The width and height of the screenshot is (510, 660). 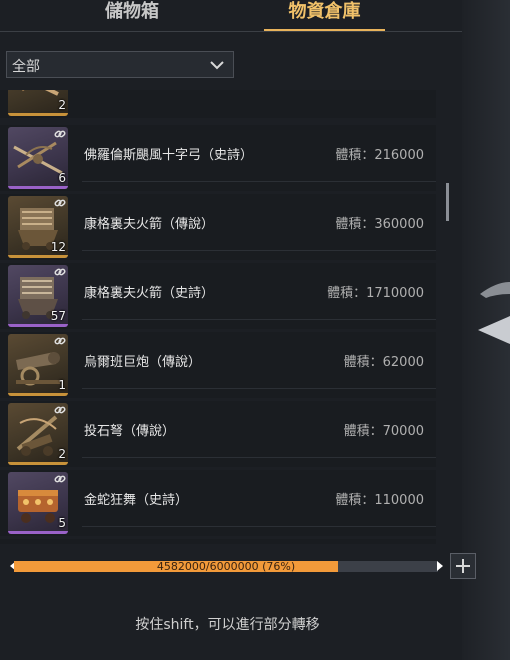 I want to click on item-volume: 體積：216000, so click(x=379, y=155).